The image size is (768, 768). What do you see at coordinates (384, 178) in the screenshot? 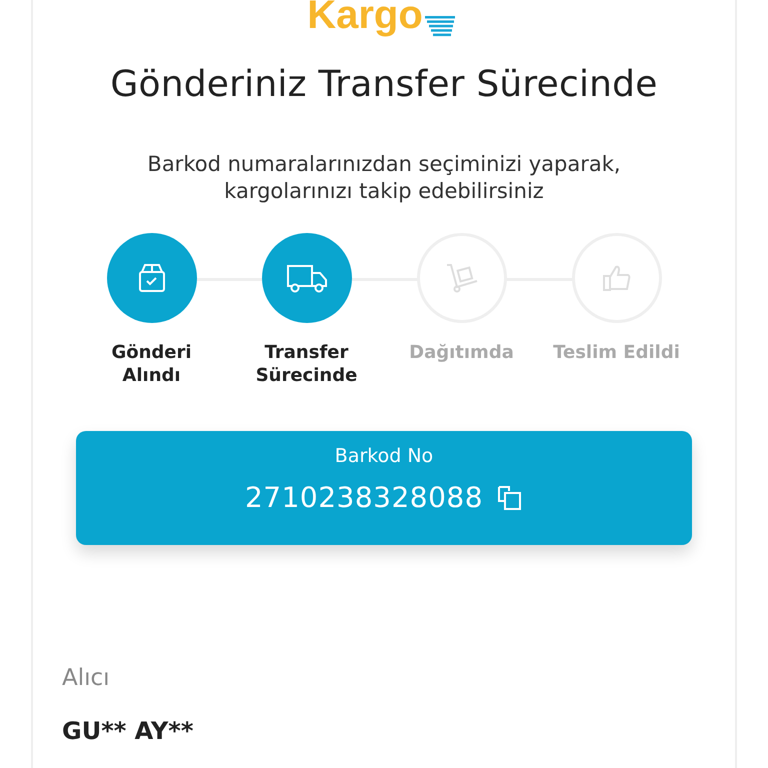
I see `subtitle: Barkod numaralarınızdan seçiminizi yaparak, kargolarınızı takip edebilirsiniz` at bounding box center [384, 178].